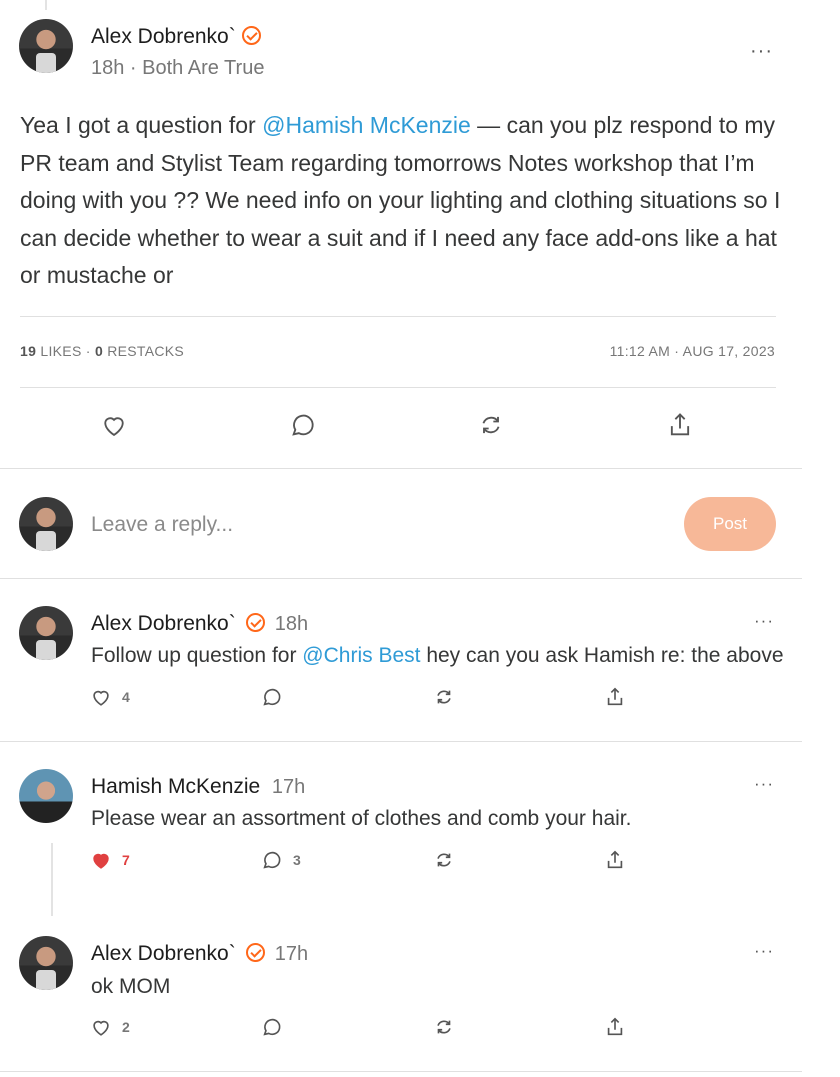 The image size is (840, 1077). What do you see at coordinates (28, 351) in the screenshot?
I see `likes-count: 19` at bounding box center [28, 351].